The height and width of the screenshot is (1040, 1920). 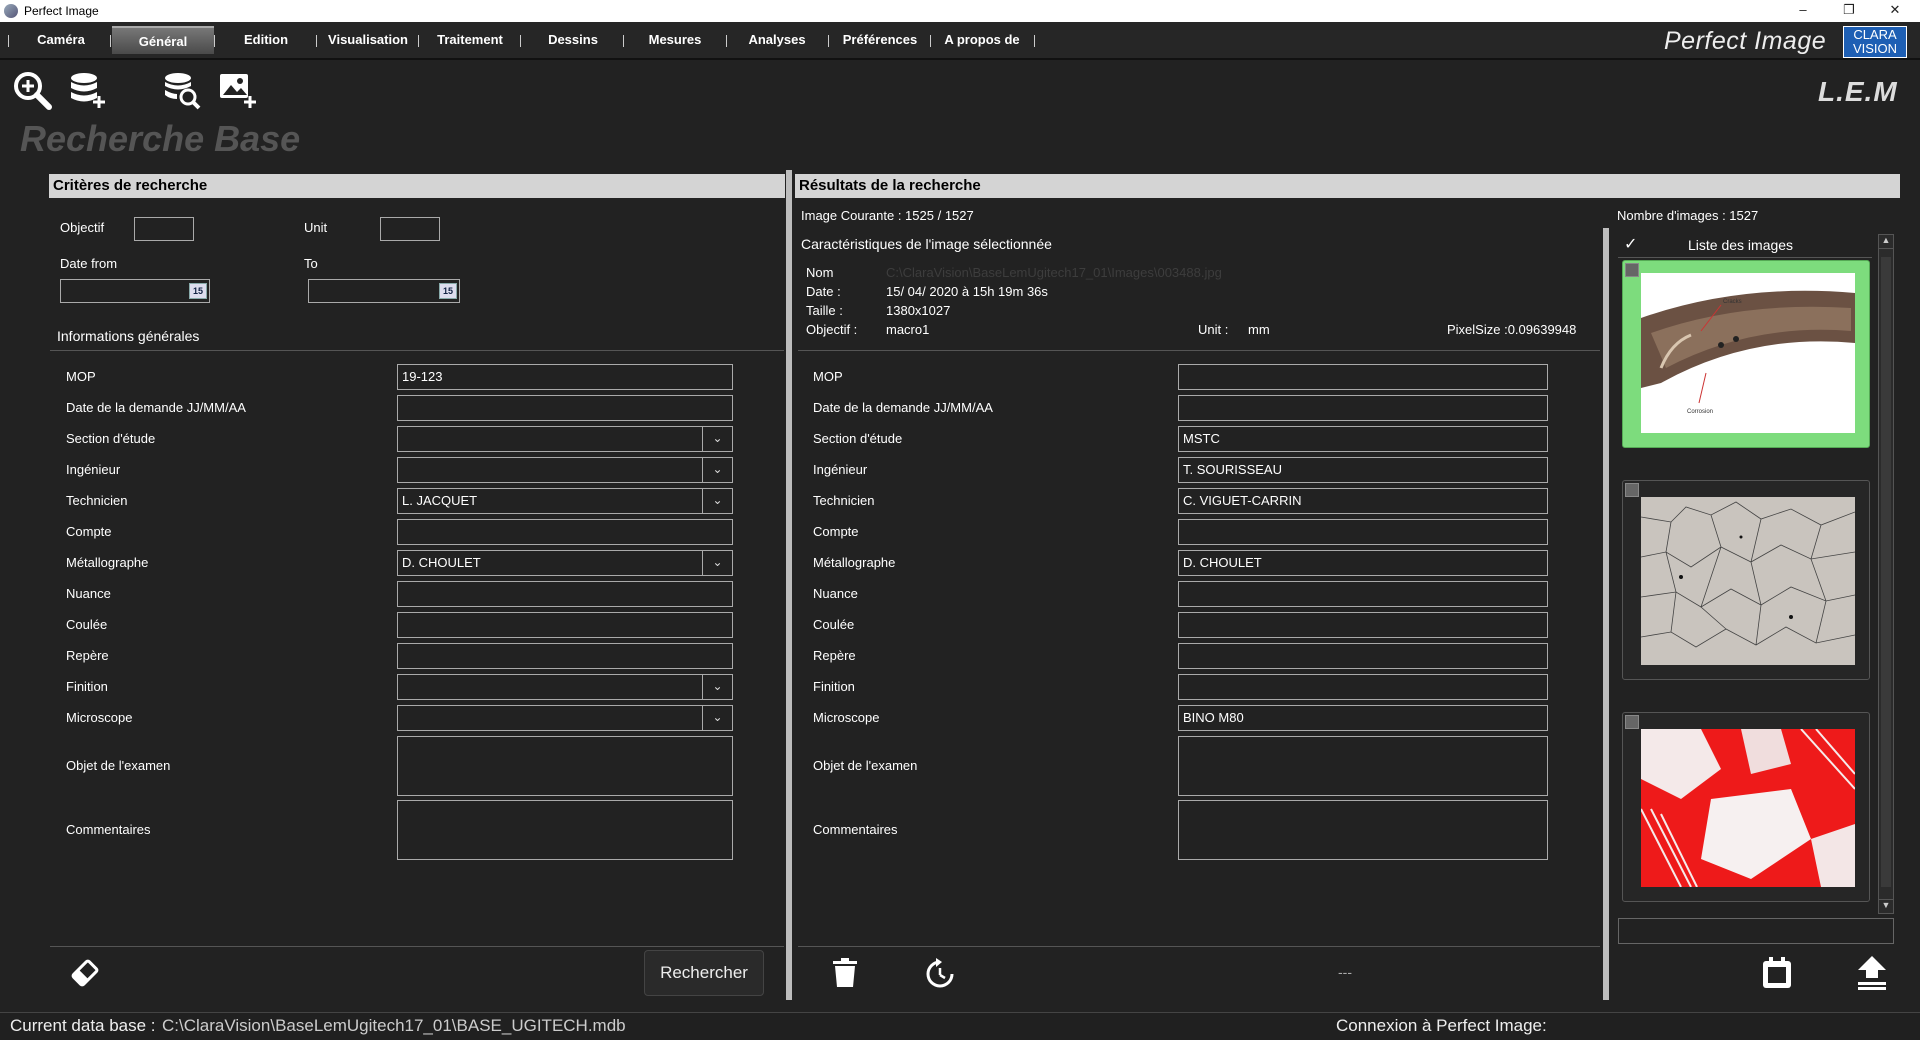 What do you see at coordinates (1803, 11) in the screenshot?
I see `minimize-button: –` at bounding box center [1803, 11].